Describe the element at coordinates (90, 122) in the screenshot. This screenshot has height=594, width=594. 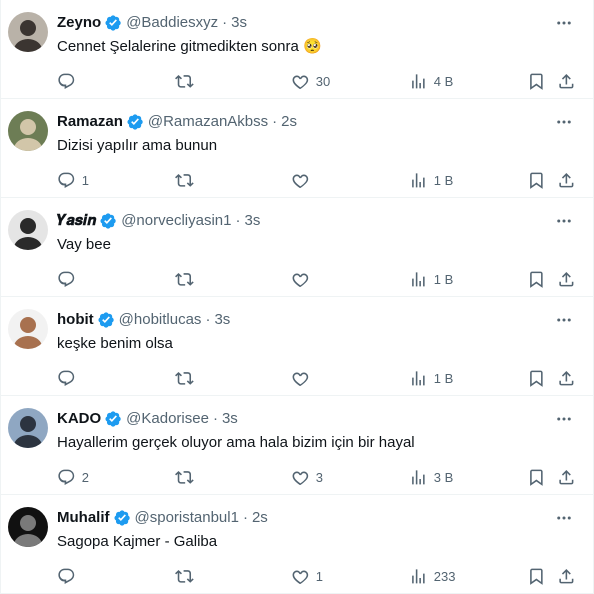
I see `display-name: Ramazan` at that location.